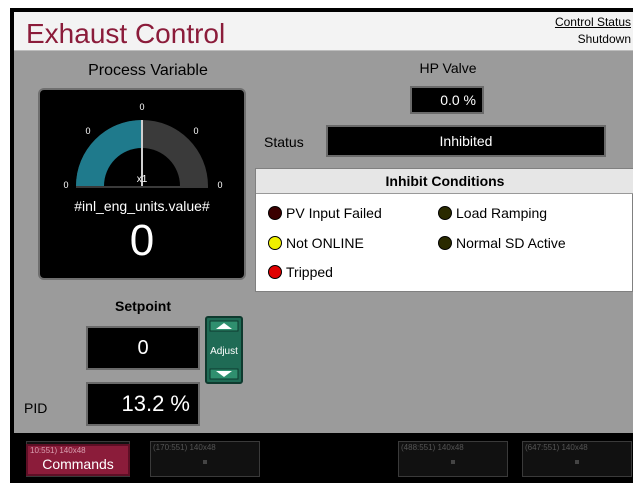 This screenshot has height=483, width=633. I want to click on condition-not-online: Not ONLINE, so click(316, 243).